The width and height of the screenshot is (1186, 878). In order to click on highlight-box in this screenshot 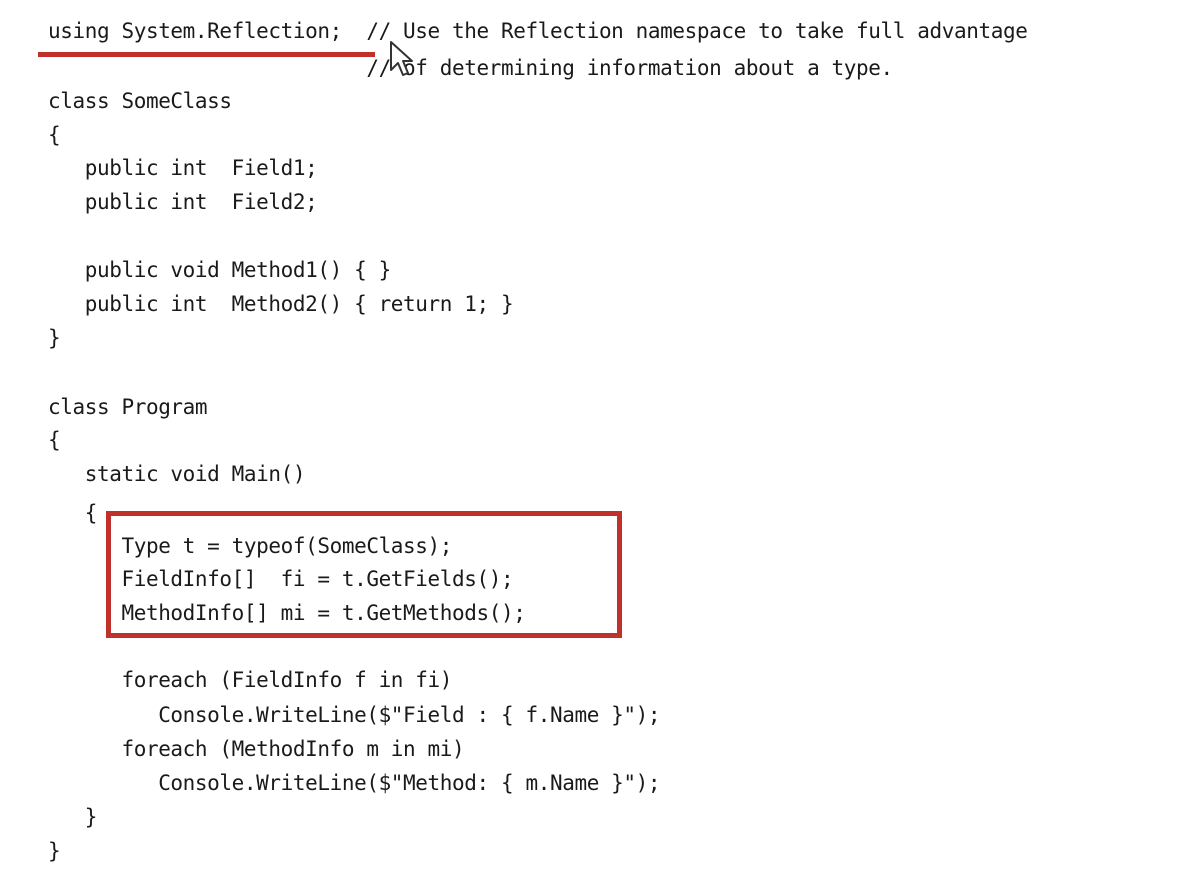, I will do `click(364, 574)`.